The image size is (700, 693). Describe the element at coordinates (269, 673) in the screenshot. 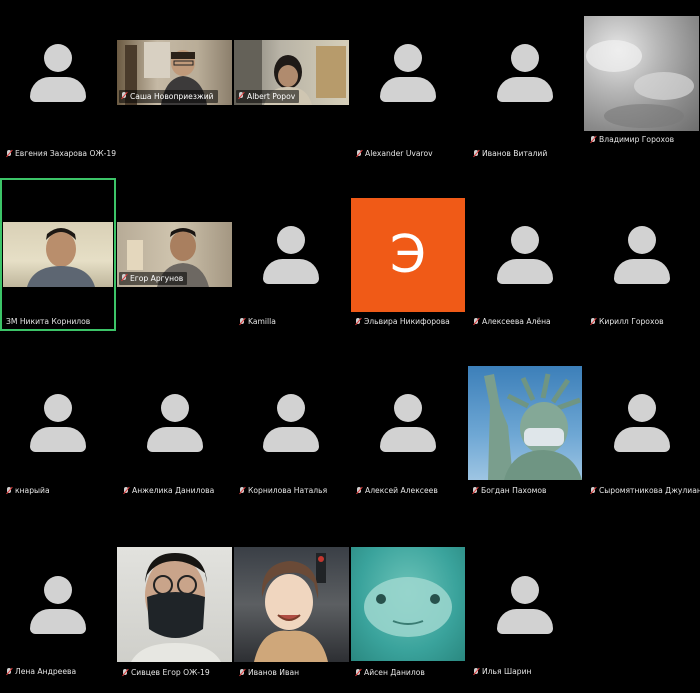

I see `participant-name: Иванов Иван` at that location.